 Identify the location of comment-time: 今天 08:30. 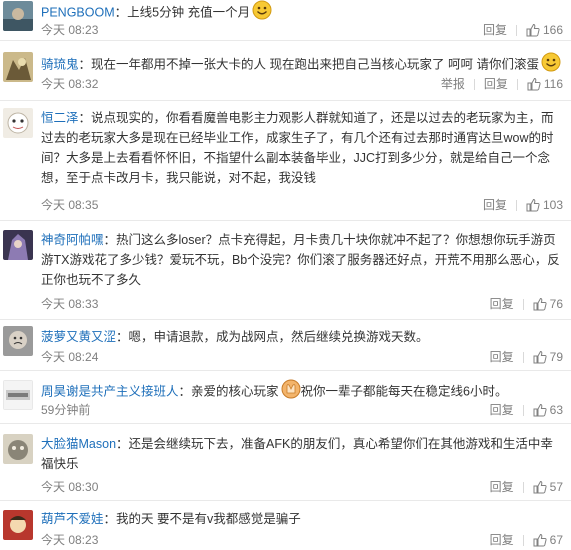
(70, 487).